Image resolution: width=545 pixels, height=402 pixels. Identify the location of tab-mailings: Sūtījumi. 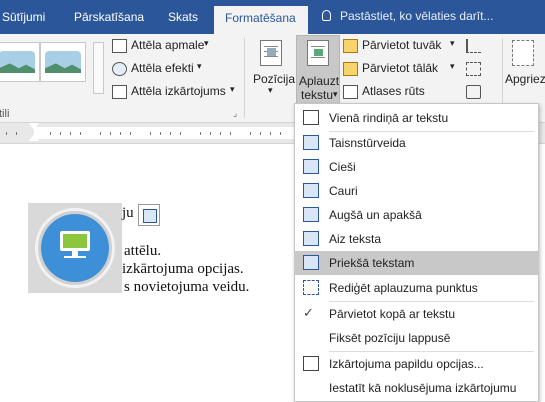
(23, 17).